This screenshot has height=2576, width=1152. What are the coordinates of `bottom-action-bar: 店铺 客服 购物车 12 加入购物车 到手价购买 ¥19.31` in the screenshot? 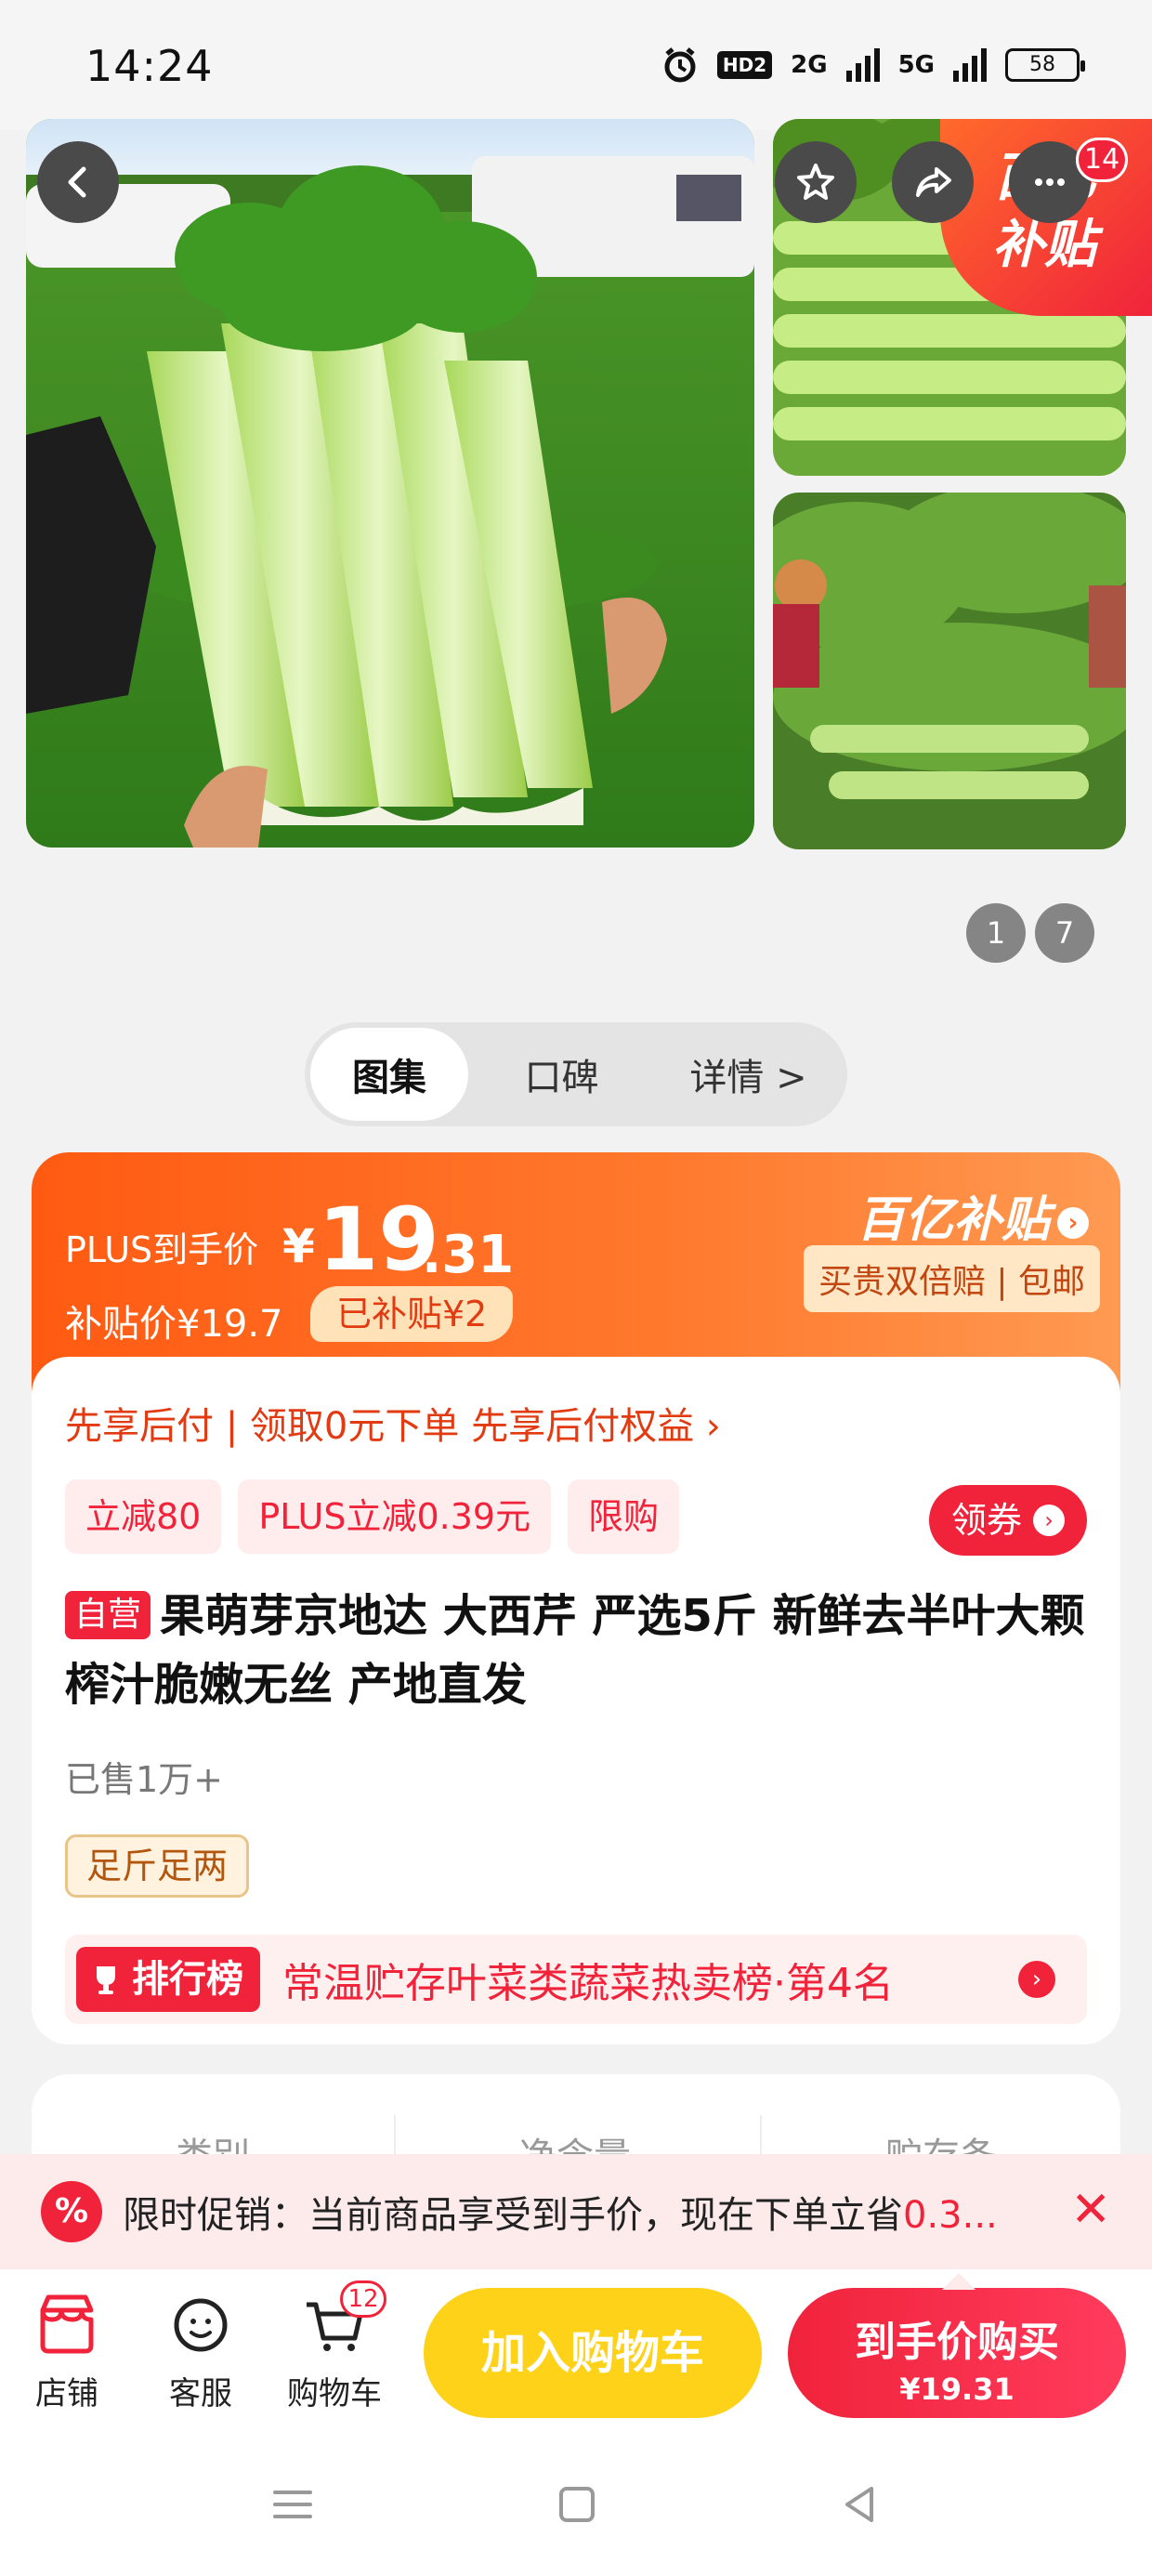 It's located at (576, 2353).